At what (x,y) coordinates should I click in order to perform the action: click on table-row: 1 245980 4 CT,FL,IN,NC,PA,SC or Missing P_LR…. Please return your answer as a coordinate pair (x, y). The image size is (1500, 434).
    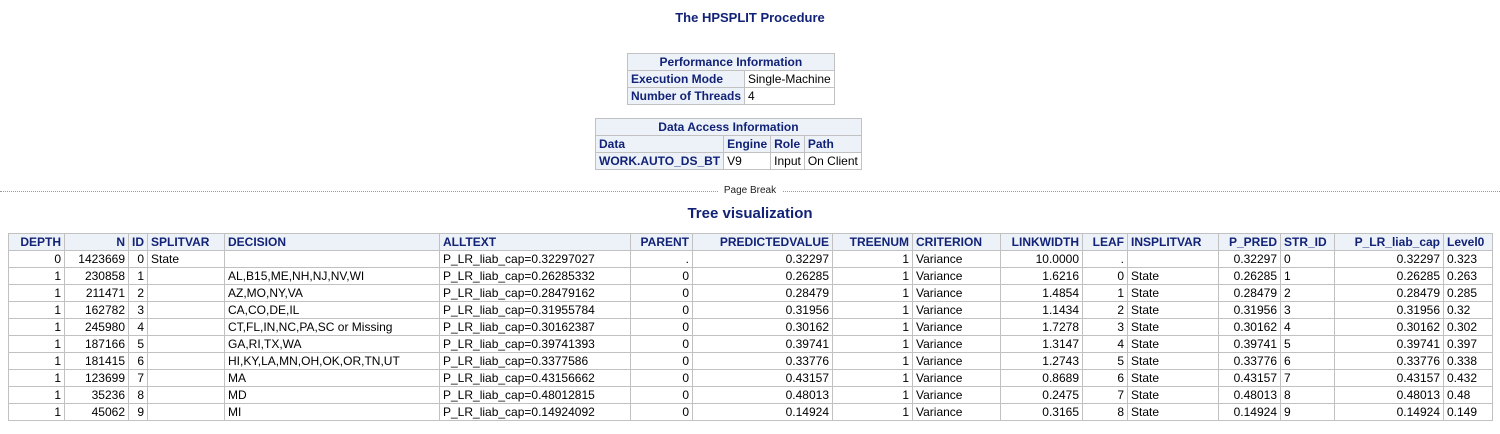
    Looking at the image, I should click on (750, 327).